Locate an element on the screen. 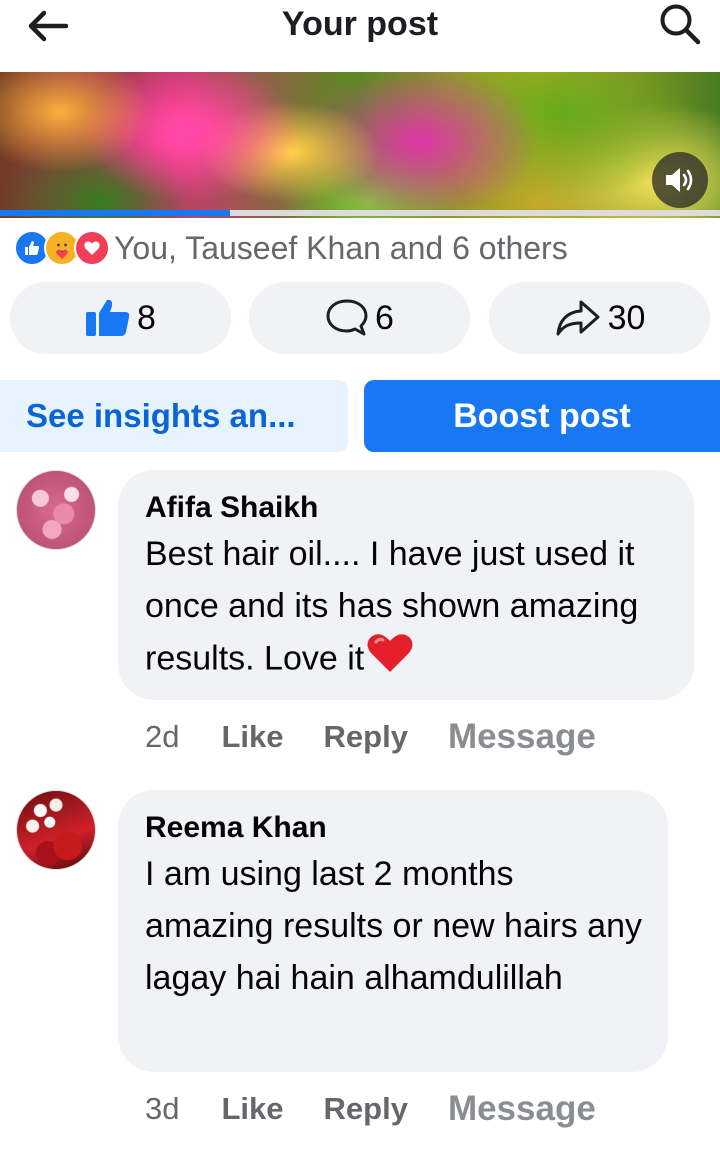 Image resolution: width=720 pixels, height=1160 pixels. comment-button: 6 is located at coordinates (359, 318).